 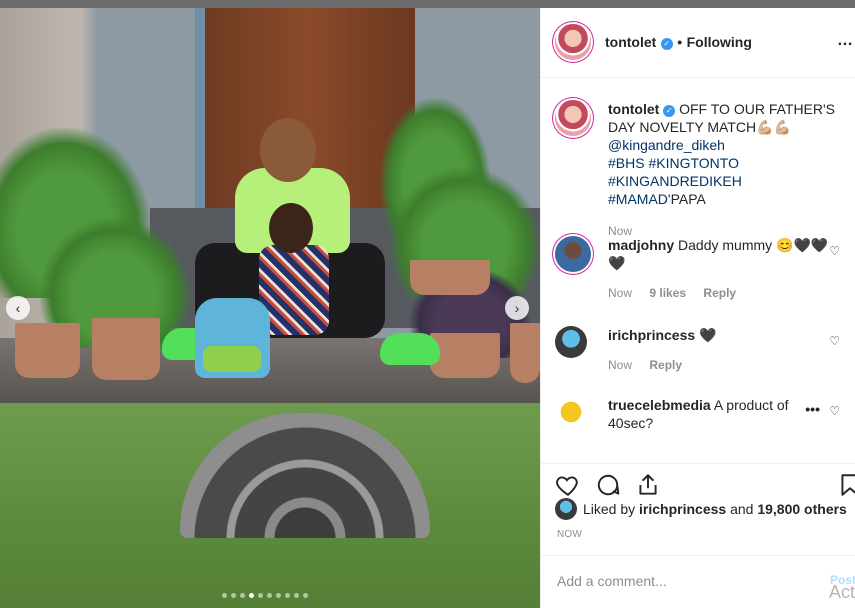 What do you see at coordinates (802, 509) in the screenshot?
I see `likes-count: 19,800 others` at bounding box center [802, 509].